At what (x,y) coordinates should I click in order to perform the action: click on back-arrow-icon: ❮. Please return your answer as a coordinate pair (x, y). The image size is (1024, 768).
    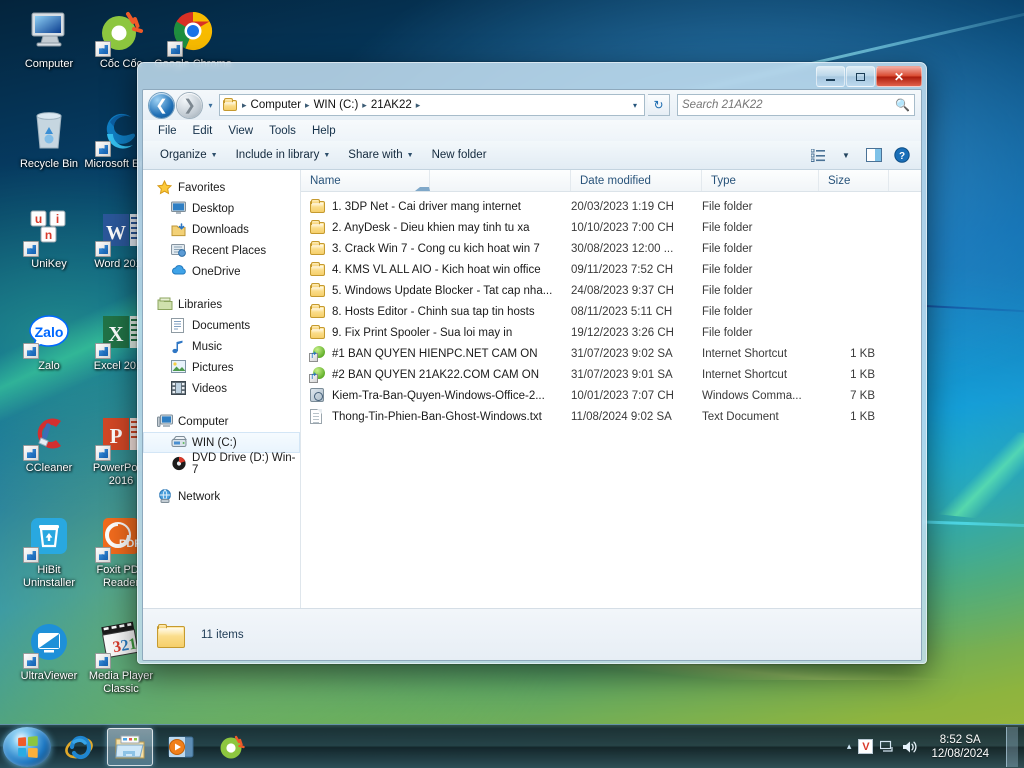
    Looking at the image, I should click on (161, 105).